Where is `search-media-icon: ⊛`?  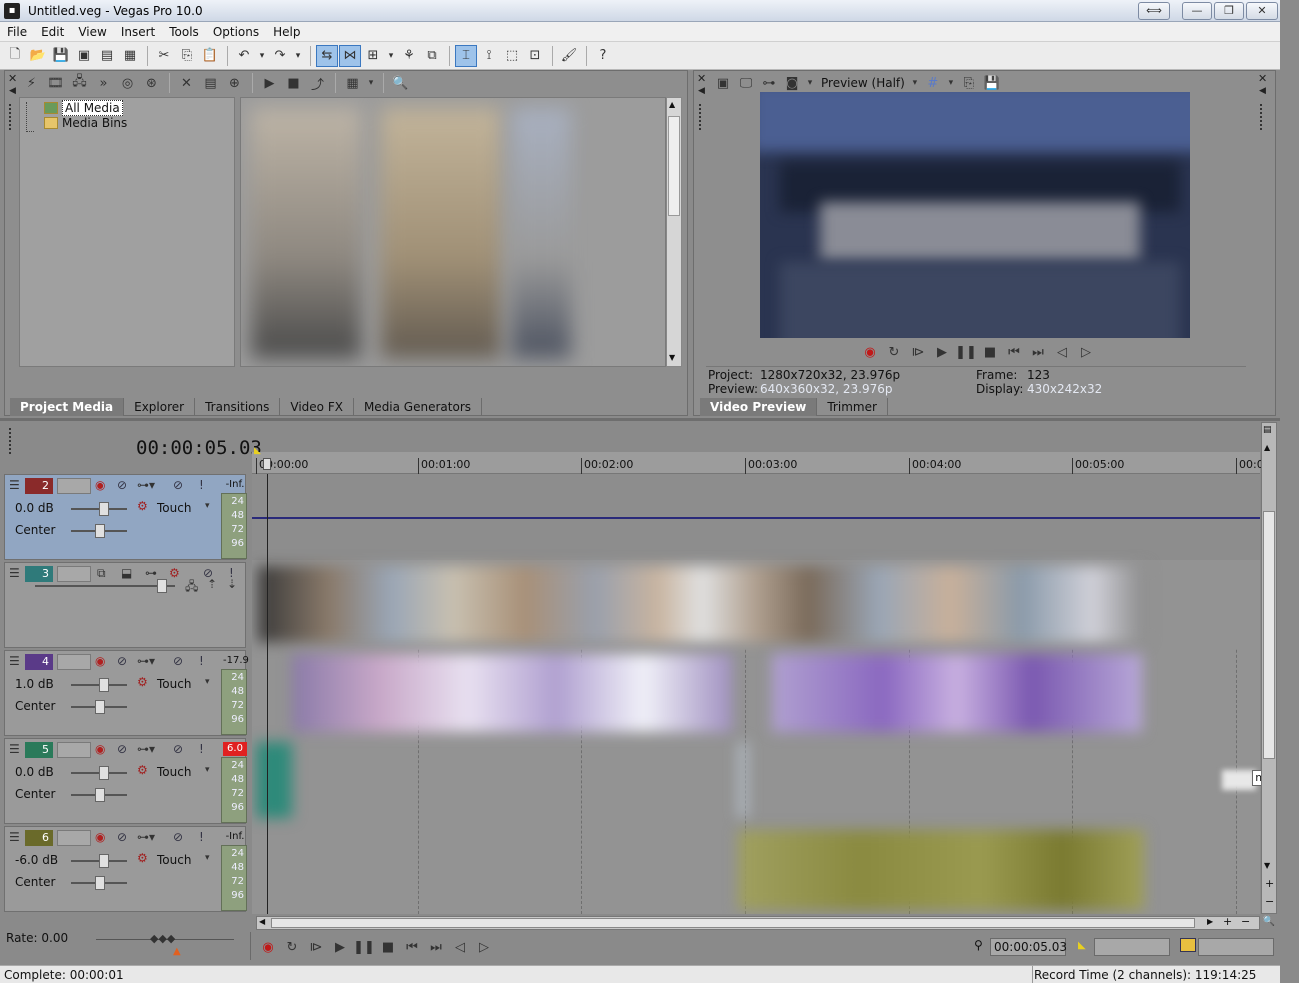 search-media-icon: ⊛ is located at coordinates (151, 83).